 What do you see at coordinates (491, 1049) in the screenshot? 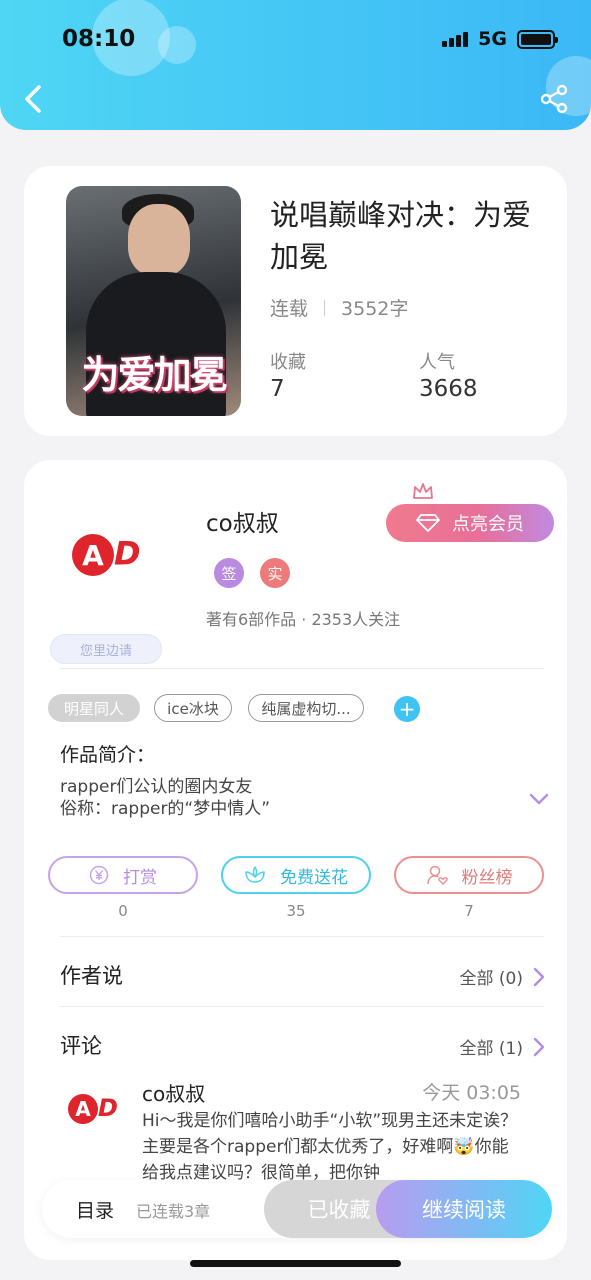
I see `comments-all-label: 全部 (1)` at bounding box center [491, 1049].